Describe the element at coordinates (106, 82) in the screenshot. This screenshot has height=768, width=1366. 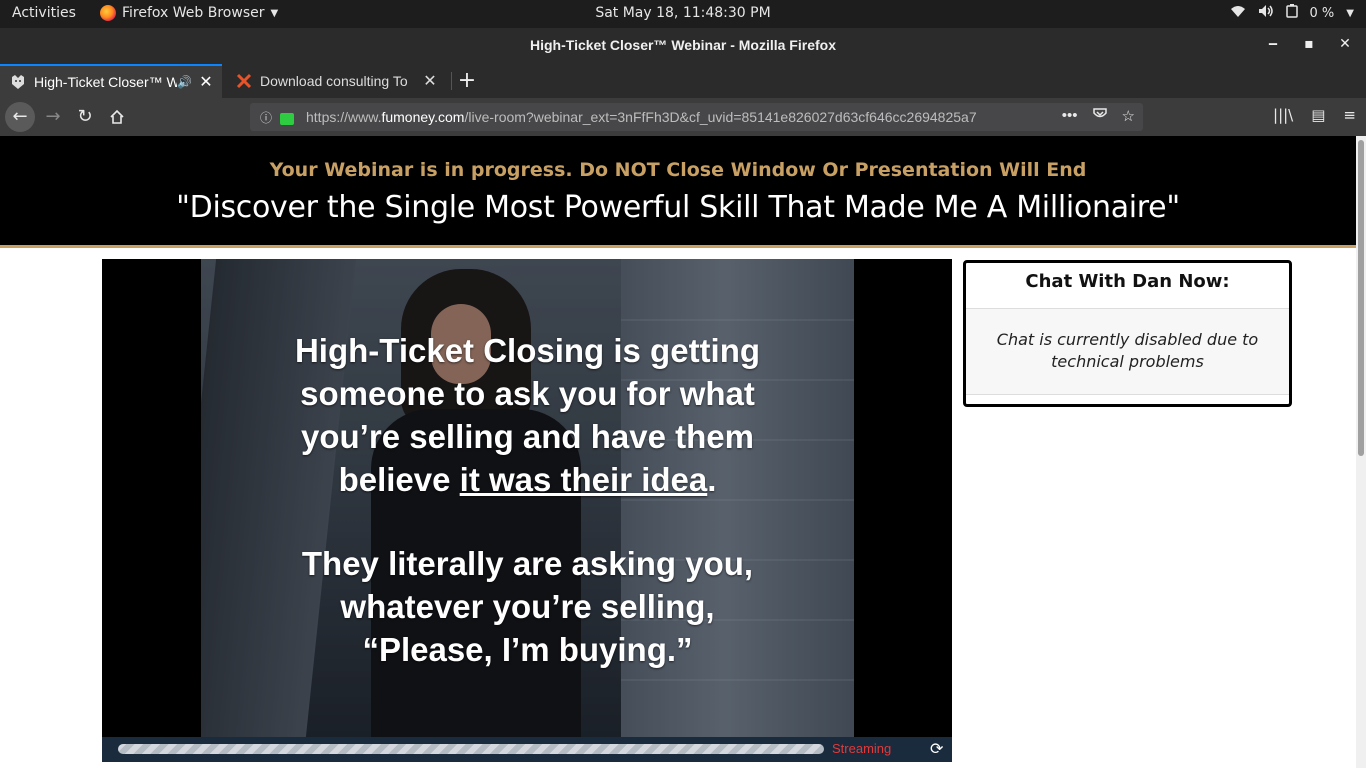
I see `tab-label: High-Ticket Closer™ W` at that location.